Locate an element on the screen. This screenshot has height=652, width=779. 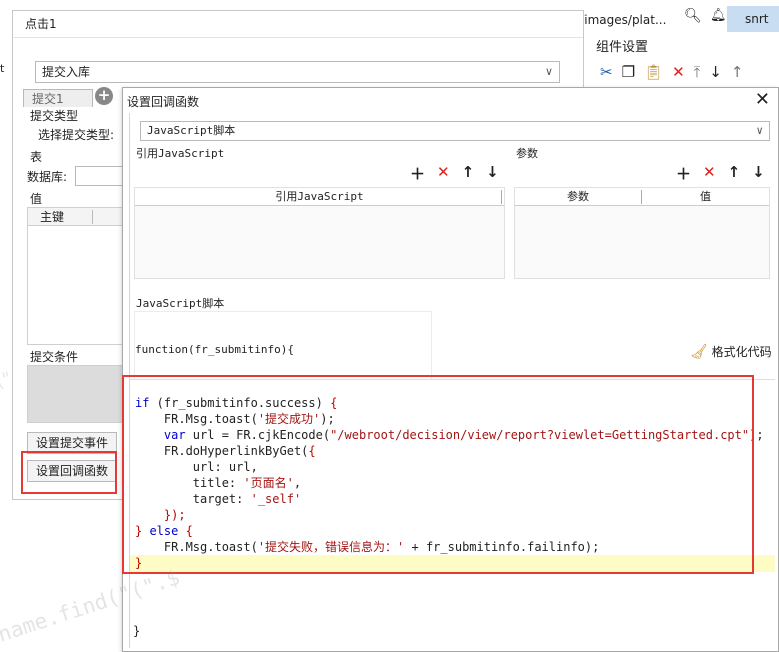
params-label: 参数 is located at coordinates (527, 153).